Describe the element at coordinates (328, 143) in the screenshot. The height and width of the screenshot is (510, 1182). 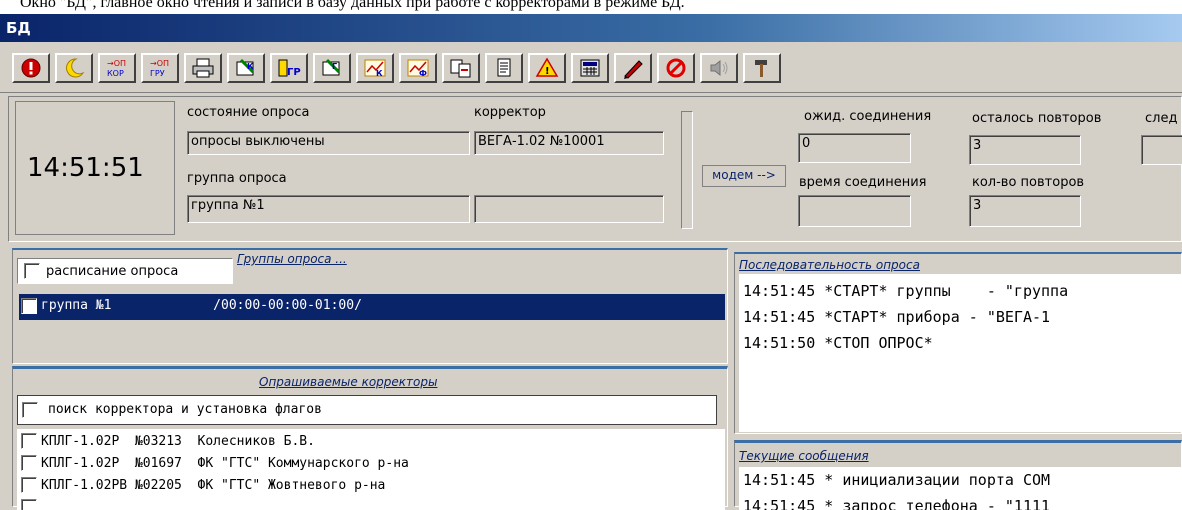
I see `poll-state-field: опросы выключены` at that location.